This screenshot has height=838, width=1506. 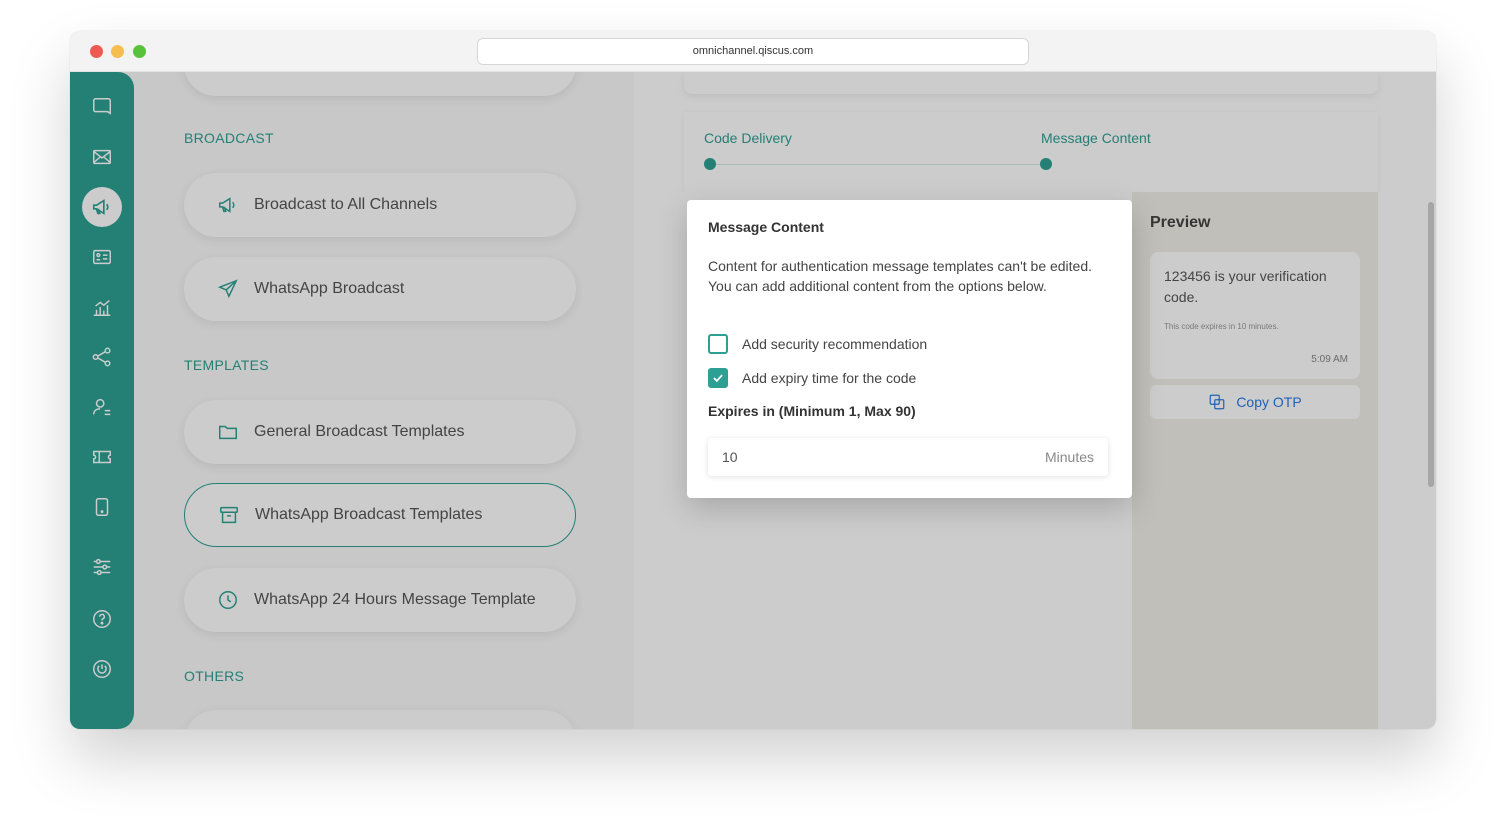 I want to click on option-label: Add security recommendation, so click(x=835, y=344).